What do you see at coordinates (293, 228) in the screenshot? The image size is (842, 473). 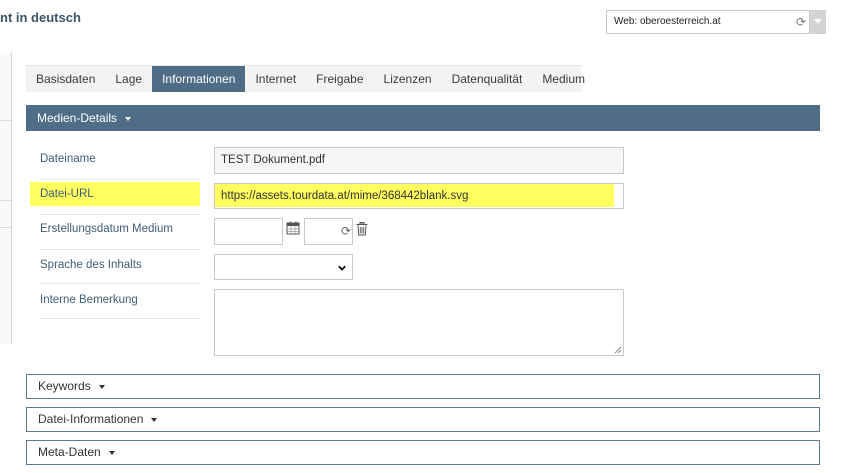 I see `calendar-icon` at bounding box center [293, 228].